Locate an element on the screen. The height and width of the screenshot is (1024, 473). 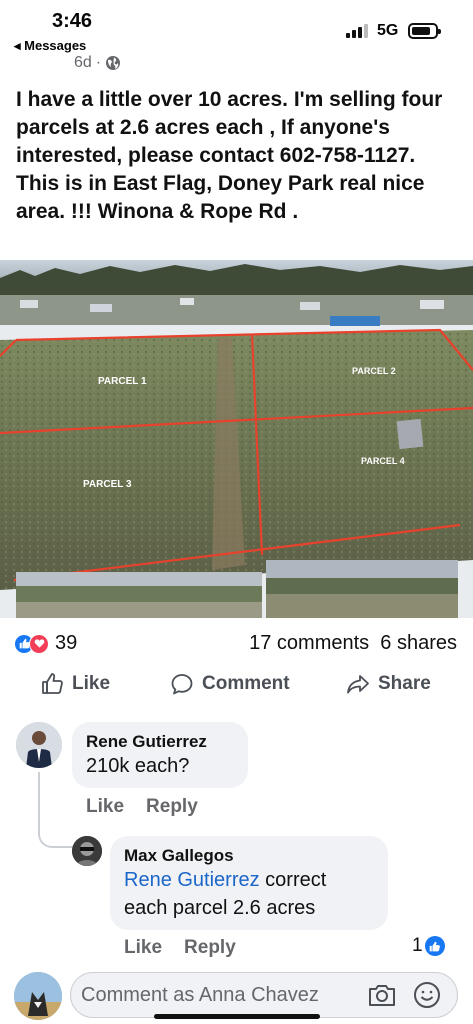
share-arrow-icon is located at coordinates (358, 684).